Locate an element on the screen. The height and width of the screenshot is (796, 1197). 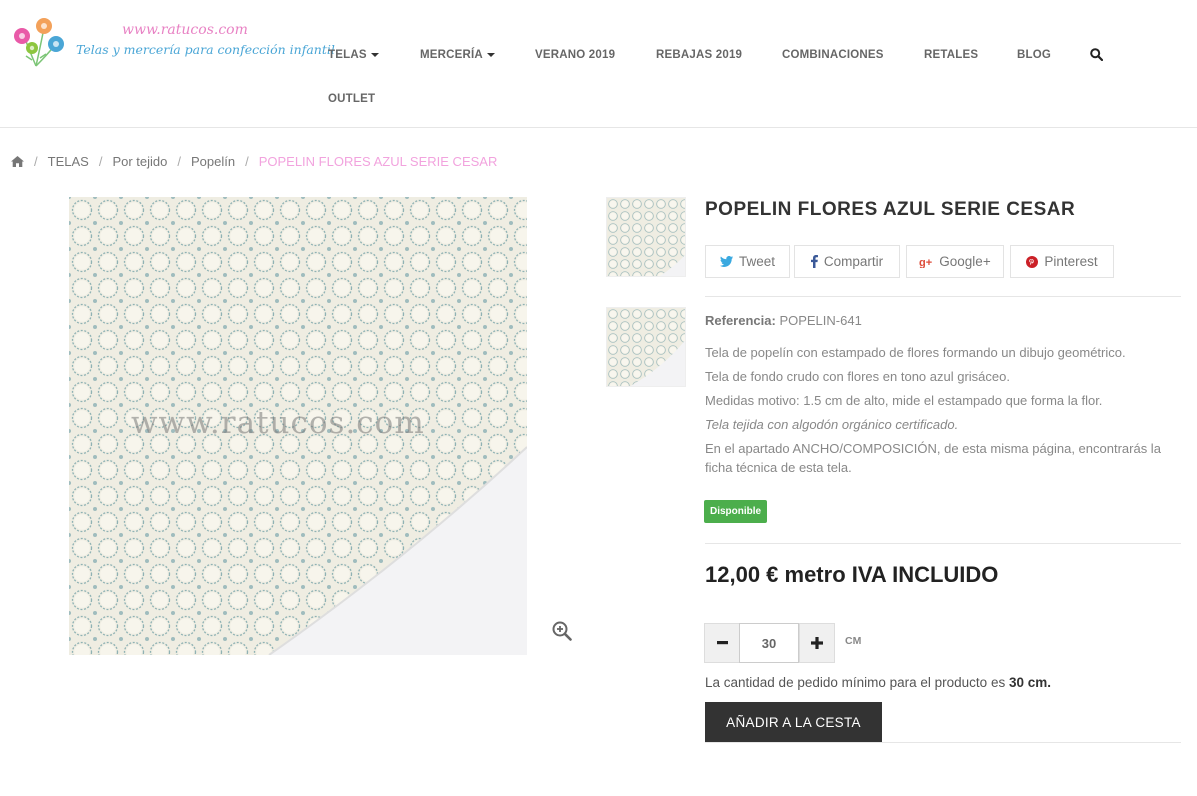
breadcrumb-item: Popelín is located at coordinates (213, 161).